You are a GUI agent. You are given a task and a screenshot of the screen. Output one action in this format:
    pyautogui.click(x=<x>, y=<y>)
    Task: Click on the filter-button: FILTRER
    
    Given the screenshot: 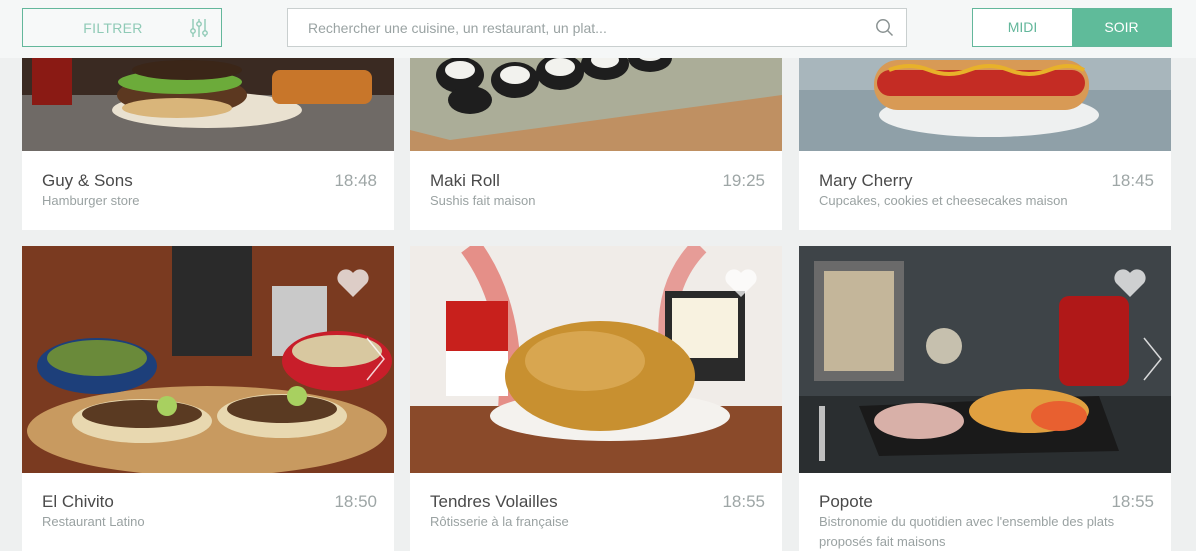 What is the action you would take?
    pyautogui.click(x=122, y=27)
    